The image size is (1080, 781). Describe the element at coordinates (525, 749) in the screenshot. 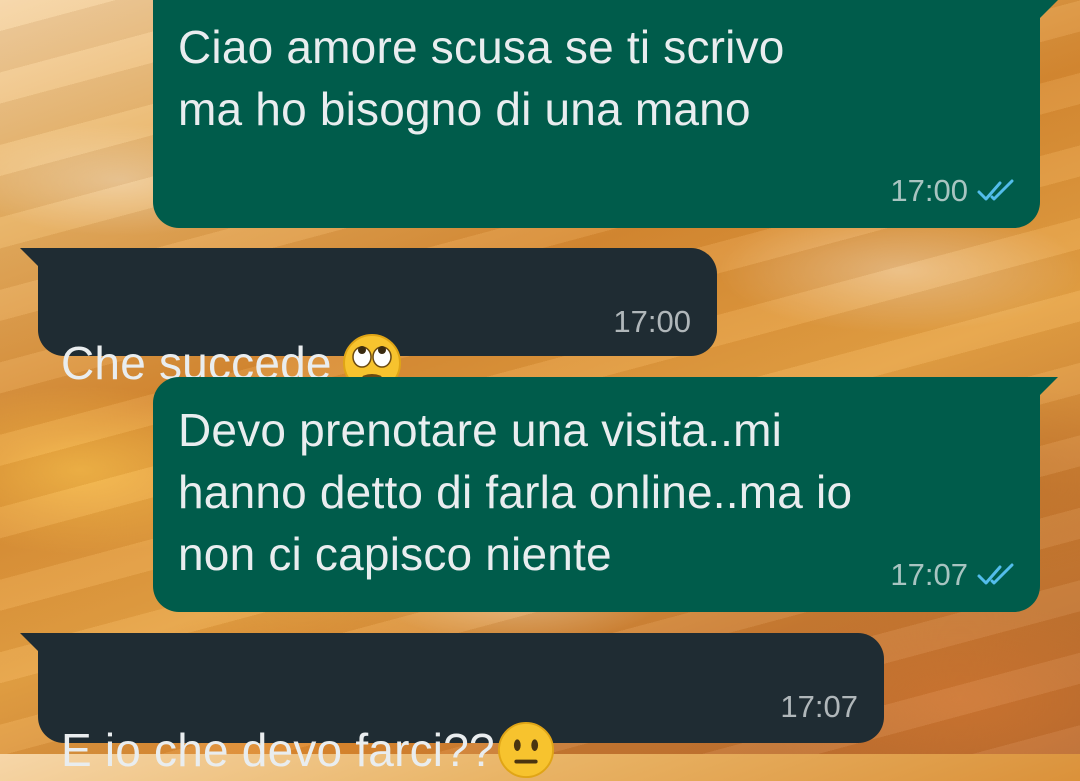

I see `neutral-face-icon` at that location.